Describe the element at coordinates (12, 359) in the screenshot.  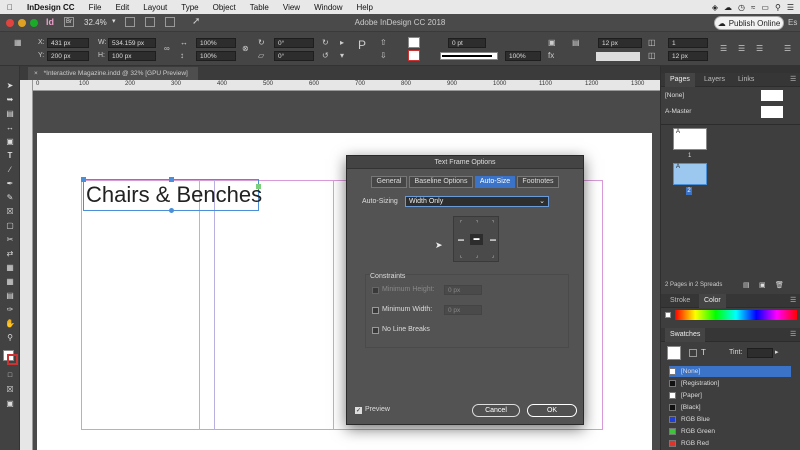
I see `stroke-swatch-tool` at that location.